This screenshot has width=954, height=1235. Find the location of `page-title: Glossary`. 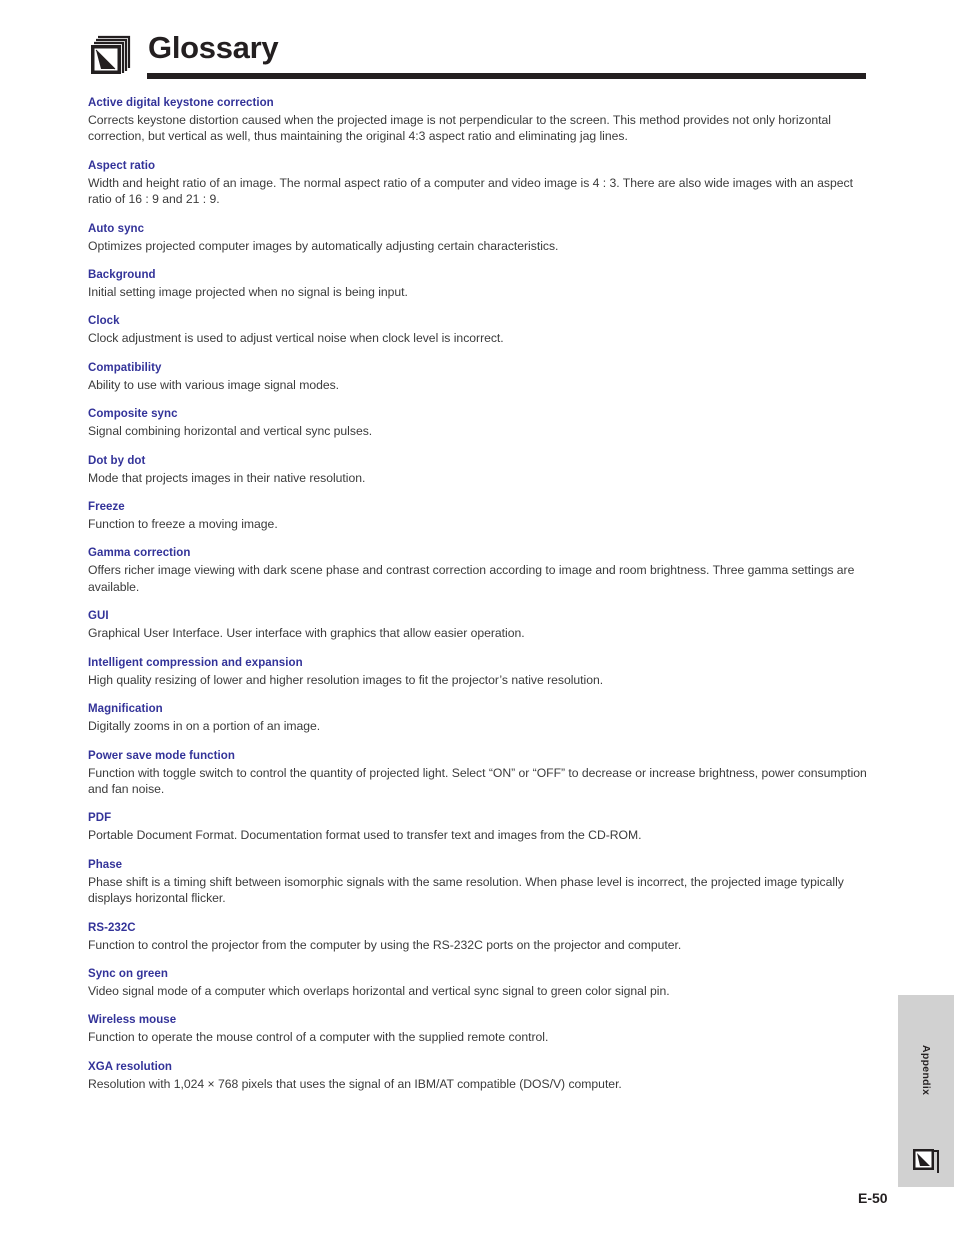

page-title: Glossary is located at coordinates (213, 47).